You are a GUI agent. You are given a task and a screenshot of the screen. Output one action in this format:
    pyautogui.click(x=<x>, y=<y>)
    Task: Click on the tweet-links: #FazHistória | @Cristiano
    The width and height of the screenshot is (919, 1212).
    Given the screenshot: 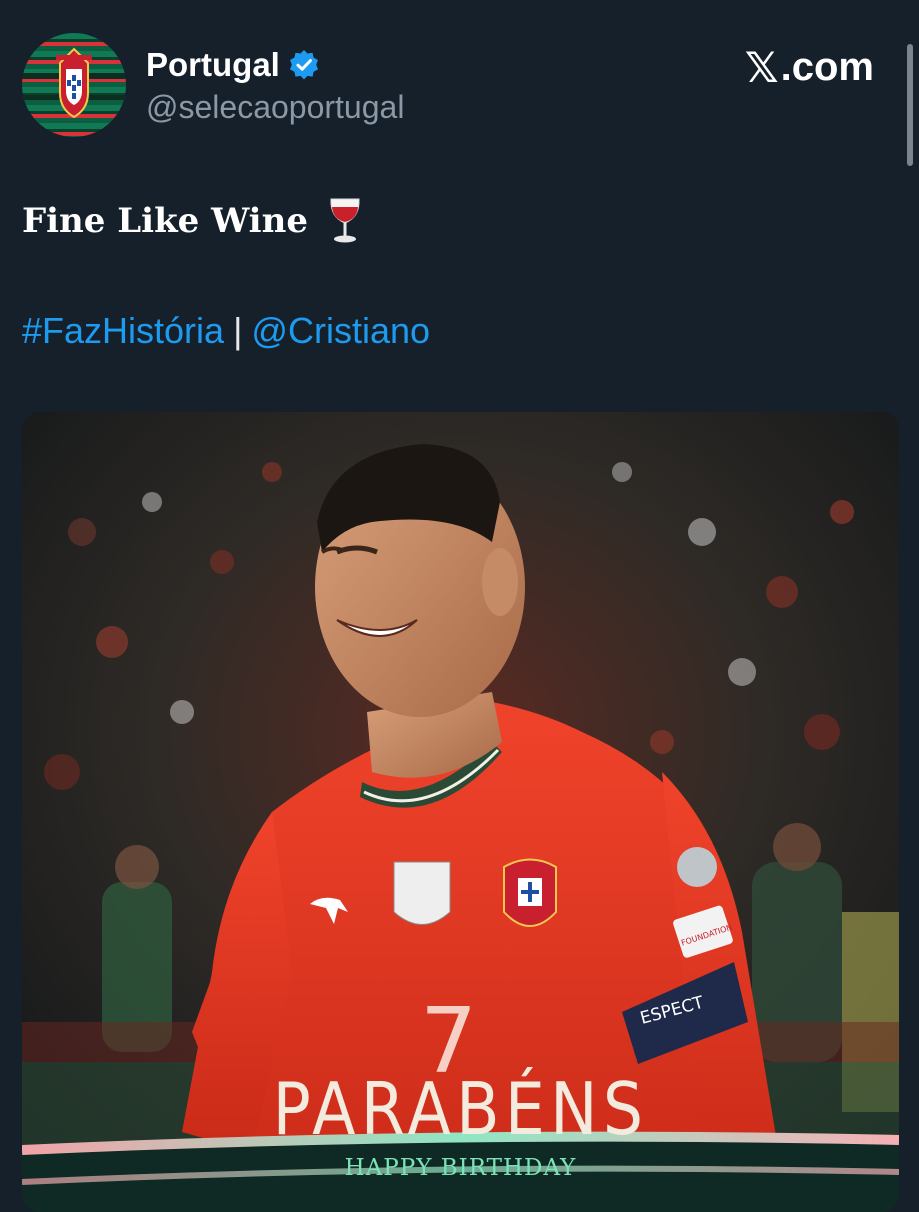 What is the action you would take?
    pyautogui.click(x=226, y=331)
    